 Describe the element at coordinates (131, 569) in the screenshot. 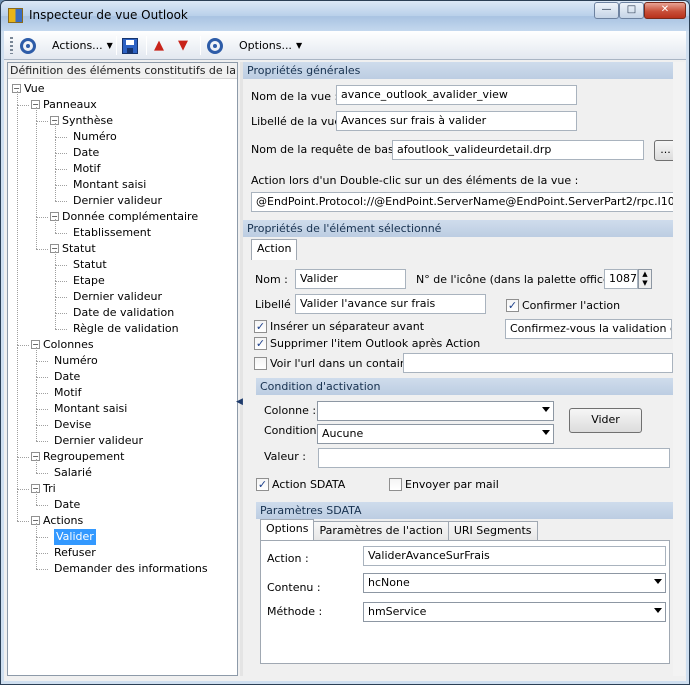

I see `tree-node: Demander des informations` at that location.